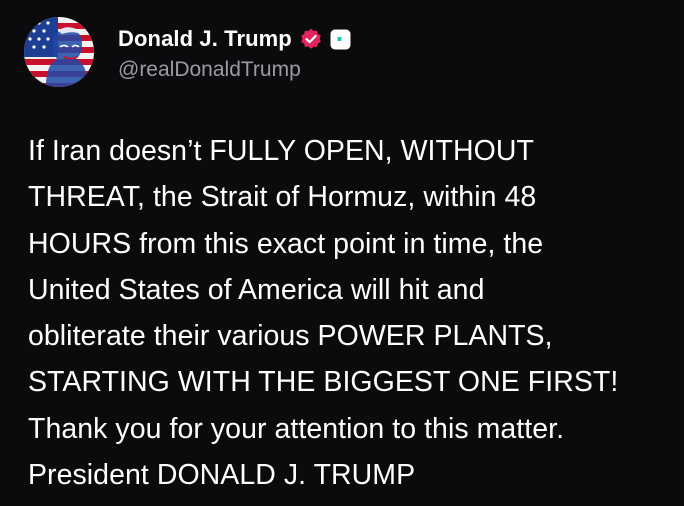 The height and width of the screenshot is (506, 684). What do you see at coordinates (282, 197) in the screenshot?
I see `post-text-line: THREAT, the Strait of Hormuz, within 48` at bounding box center [282, 197].